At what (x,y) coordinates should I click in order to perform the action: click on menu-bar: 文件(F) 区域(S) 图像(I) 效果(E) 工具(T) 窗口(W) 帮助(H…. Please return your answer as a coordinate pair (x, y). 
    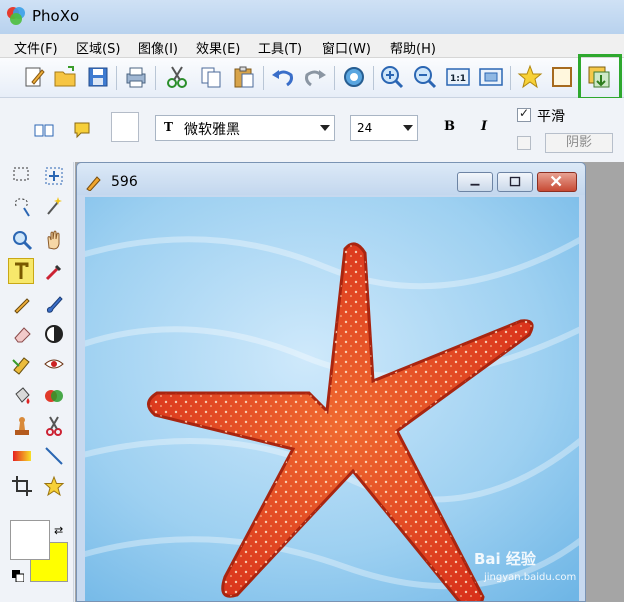
    Looking at the image, I should click on (312, 46).